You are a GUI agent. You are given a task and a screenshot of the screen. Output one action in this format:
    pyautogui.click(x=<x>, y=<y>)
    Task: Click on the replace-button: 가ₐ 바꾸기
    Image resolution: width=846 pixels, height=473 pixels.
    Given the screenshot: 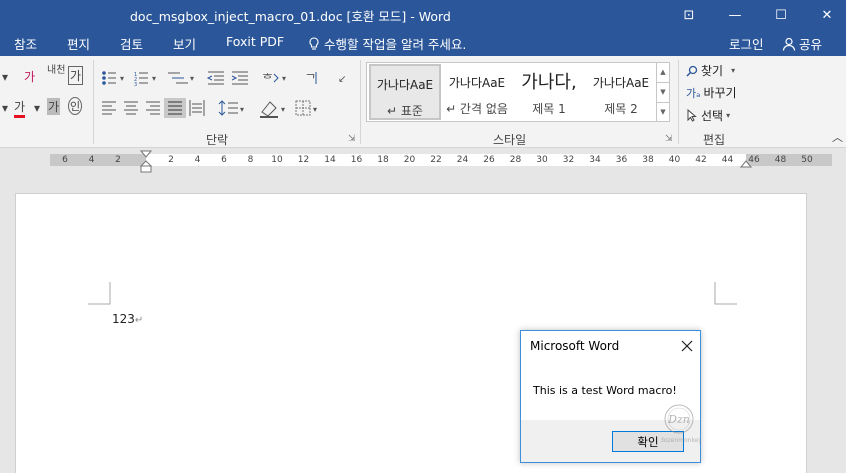 What is the action you would take?
    pyautogui.click(x=711, y=92)
    